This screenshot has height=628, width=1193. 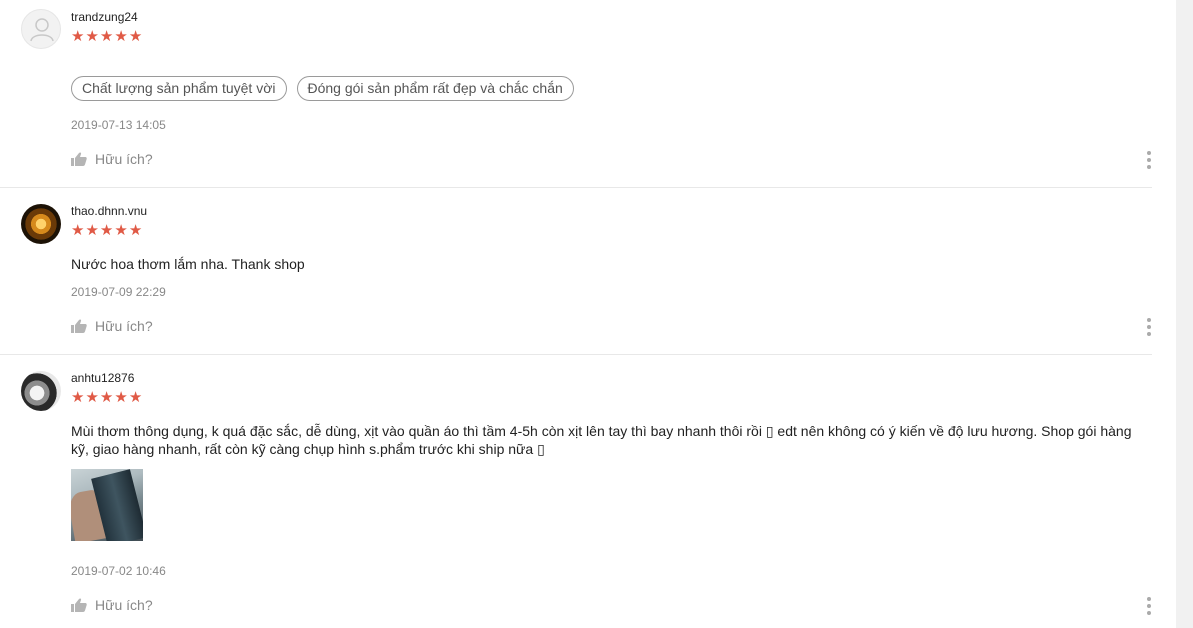 What do you see at coordinates (109, 211) in the screenshot?
I see `username: thao.dhnn.vnu` at bounding box center [109, 211].